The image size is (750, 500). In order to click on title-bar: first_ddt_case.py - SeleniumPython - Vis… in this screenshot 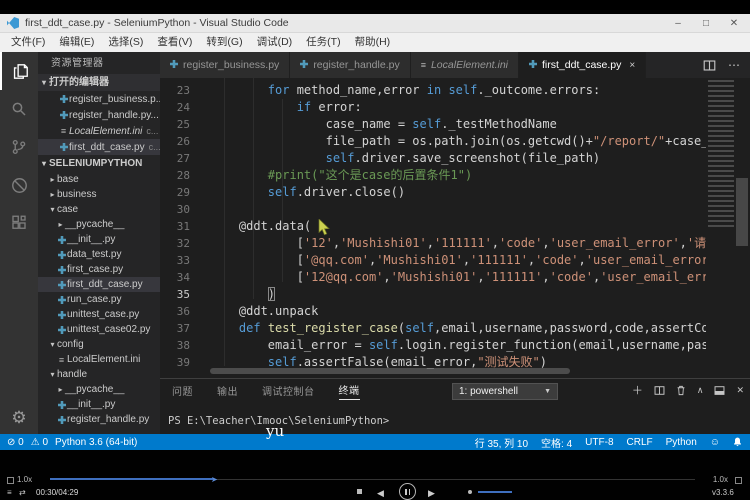, I will do `click(375, 23)`.